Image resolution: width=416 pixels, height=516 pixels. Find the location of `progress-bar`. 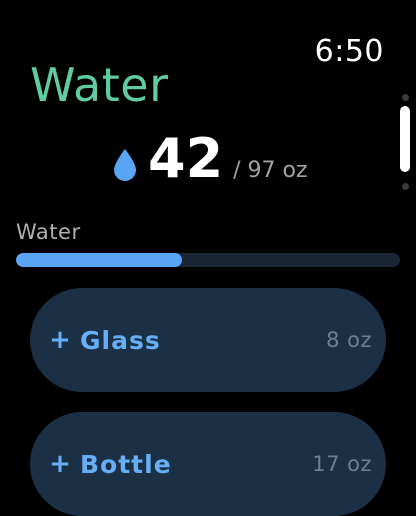

progress-bar is located at coordinates (208, 260).